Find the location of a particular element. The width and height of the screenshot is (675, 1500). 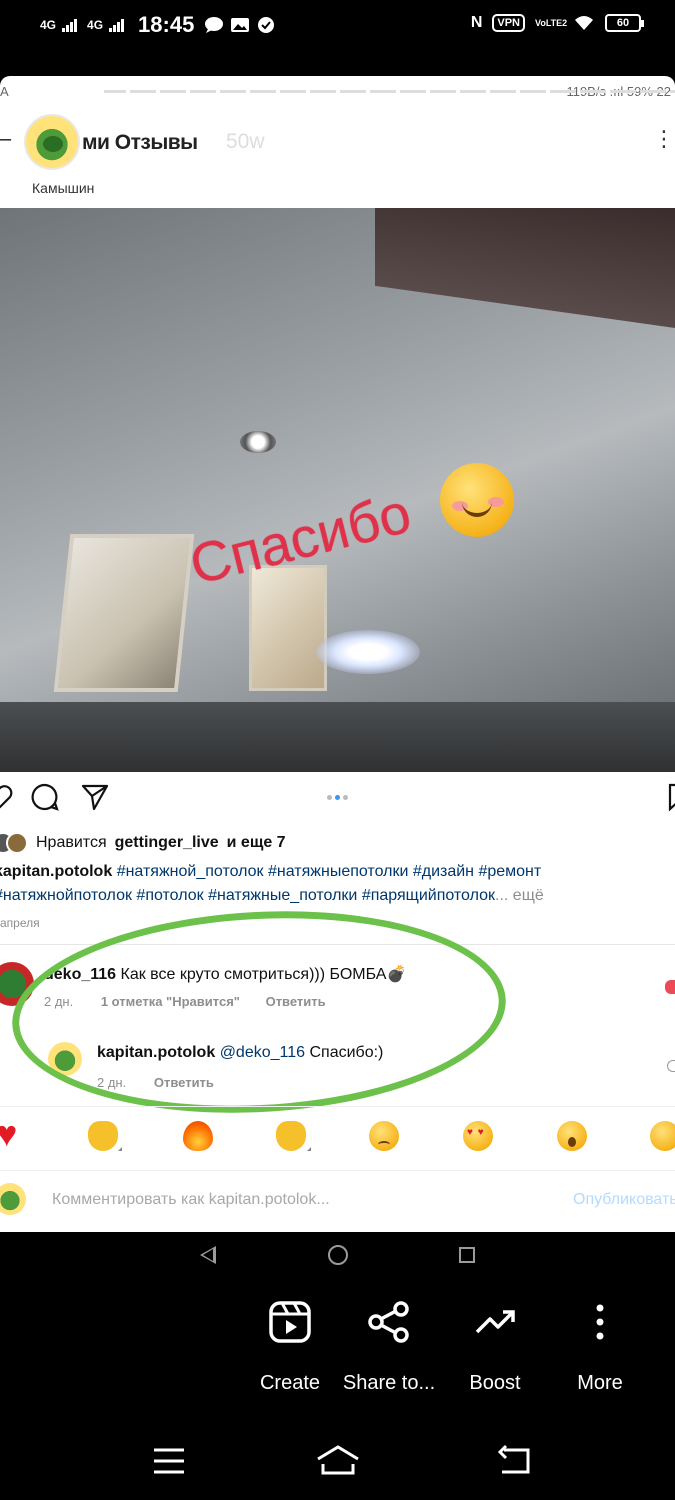

boost-button: Boost is located at coordinates (495, 1342).